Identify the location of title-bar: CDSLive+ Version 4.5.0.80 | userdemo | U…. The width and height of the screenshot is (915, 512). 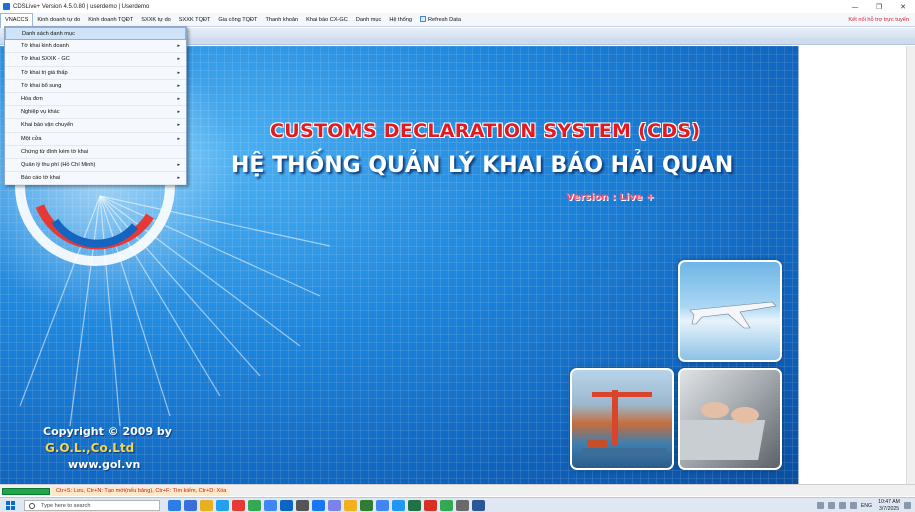
(457, 6).